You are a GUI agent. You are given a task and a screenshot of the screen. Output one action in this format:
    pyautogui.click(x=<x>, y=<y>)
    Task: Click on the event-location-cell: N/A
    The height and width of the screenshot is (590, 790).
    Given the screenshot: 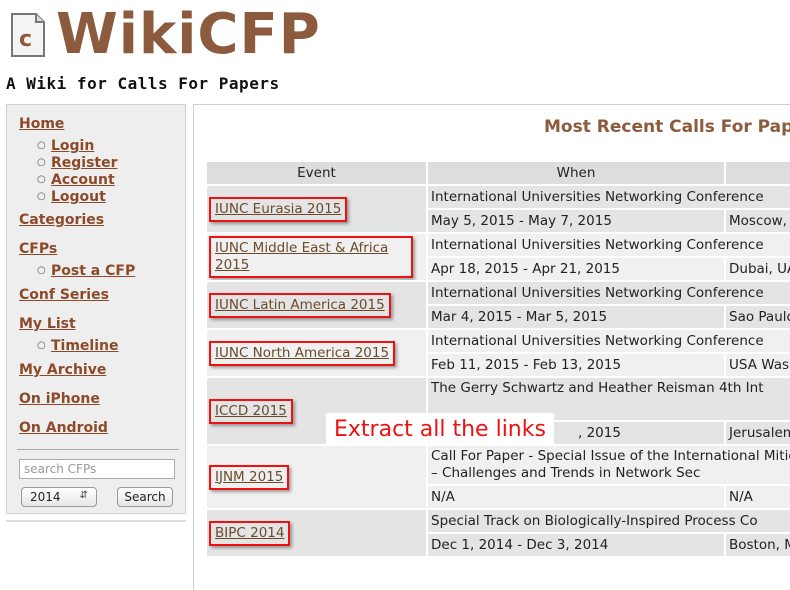 What is the action you would take?
    pyautogui.click(x=758, y=497)
    